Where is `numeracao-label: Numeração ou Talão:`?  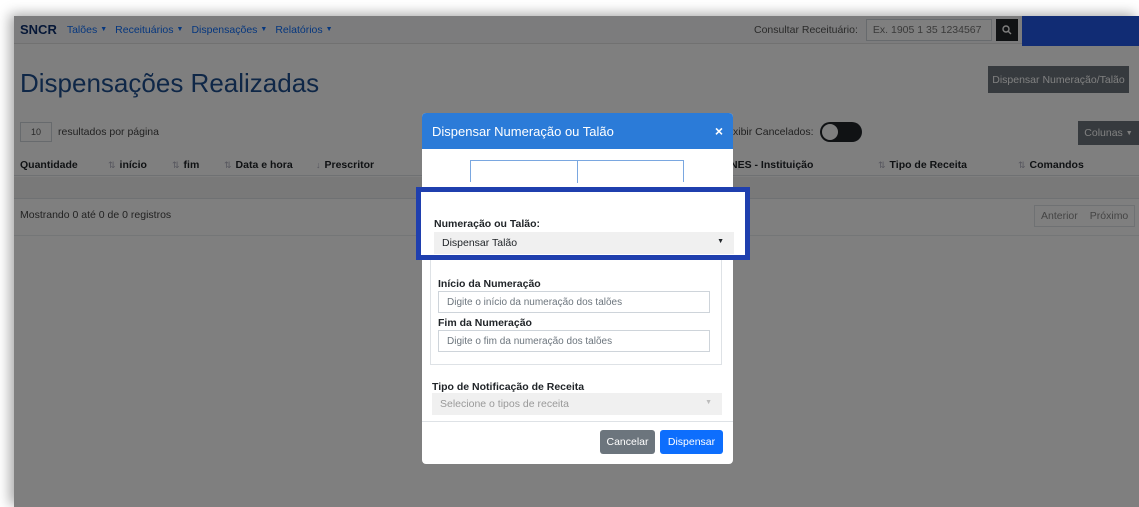 numeracao-label: Numeração ou Talão: is located at coordinates (487, 224).